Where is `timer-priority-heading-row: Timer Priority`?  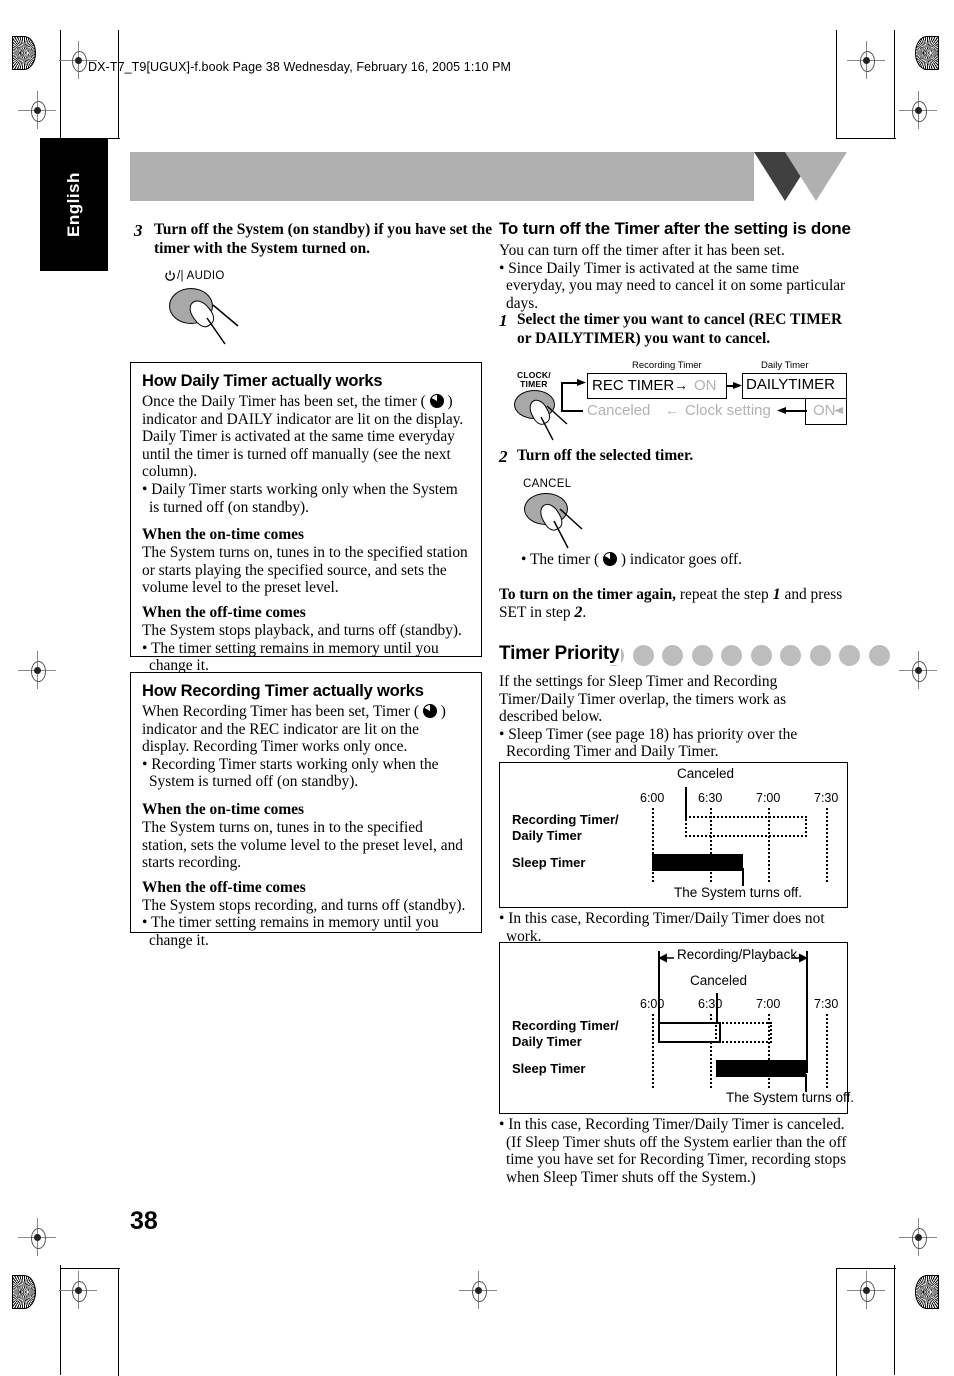 timer-priority-heading-row: Timer Priority is located at coordinates (694, 656).